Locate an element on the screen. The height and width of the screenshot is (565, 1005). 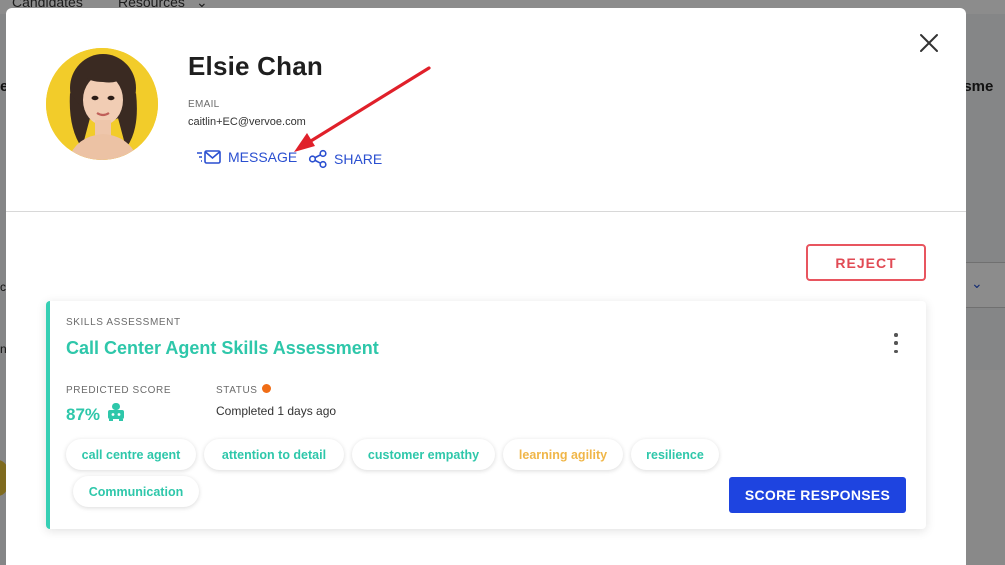
message-button: MESSAGE is located at coordinates (246, 157).